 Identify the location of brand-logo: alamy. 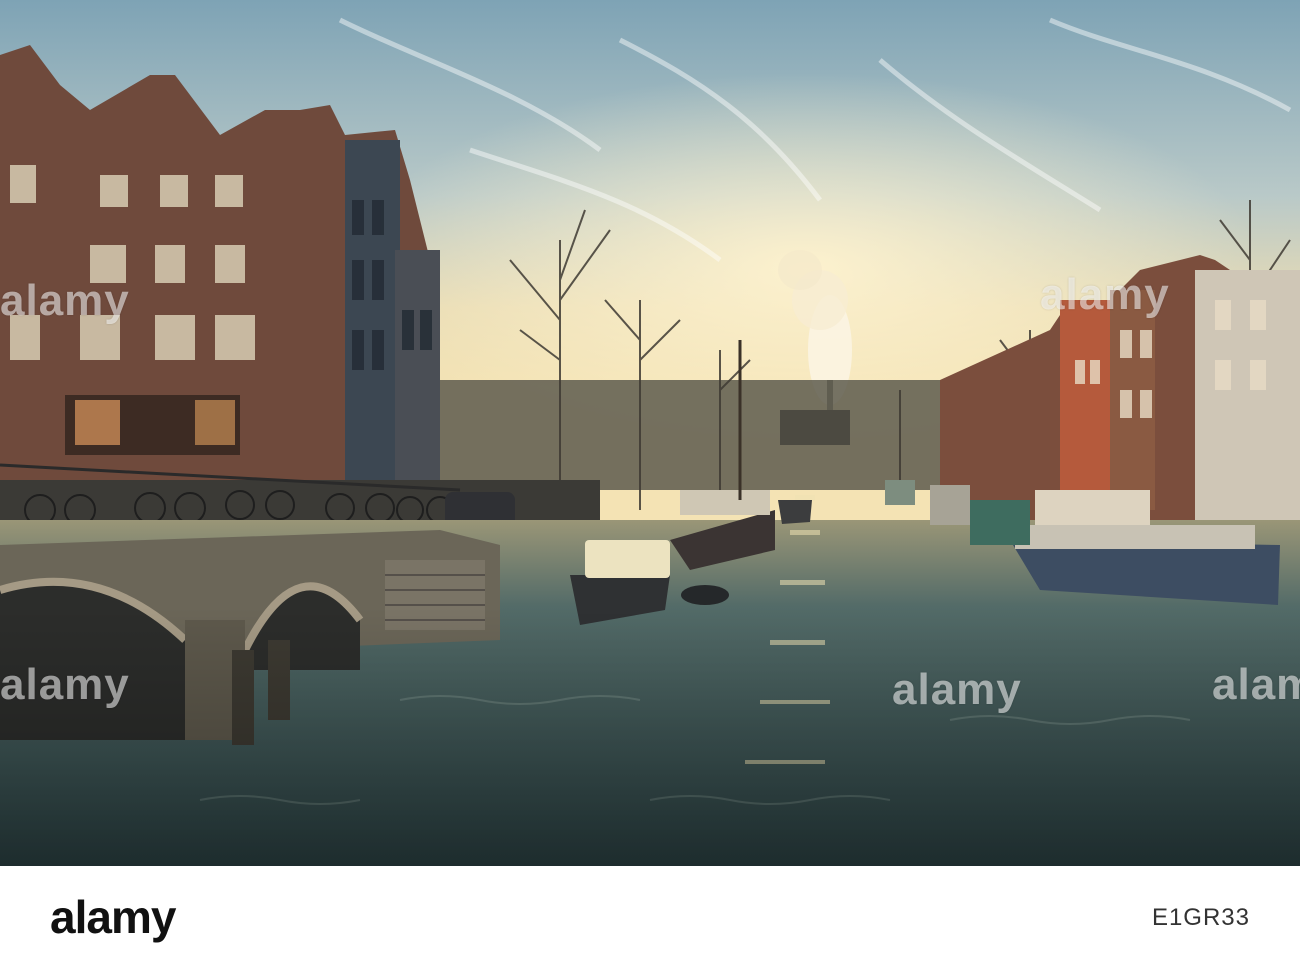
(113, 917).